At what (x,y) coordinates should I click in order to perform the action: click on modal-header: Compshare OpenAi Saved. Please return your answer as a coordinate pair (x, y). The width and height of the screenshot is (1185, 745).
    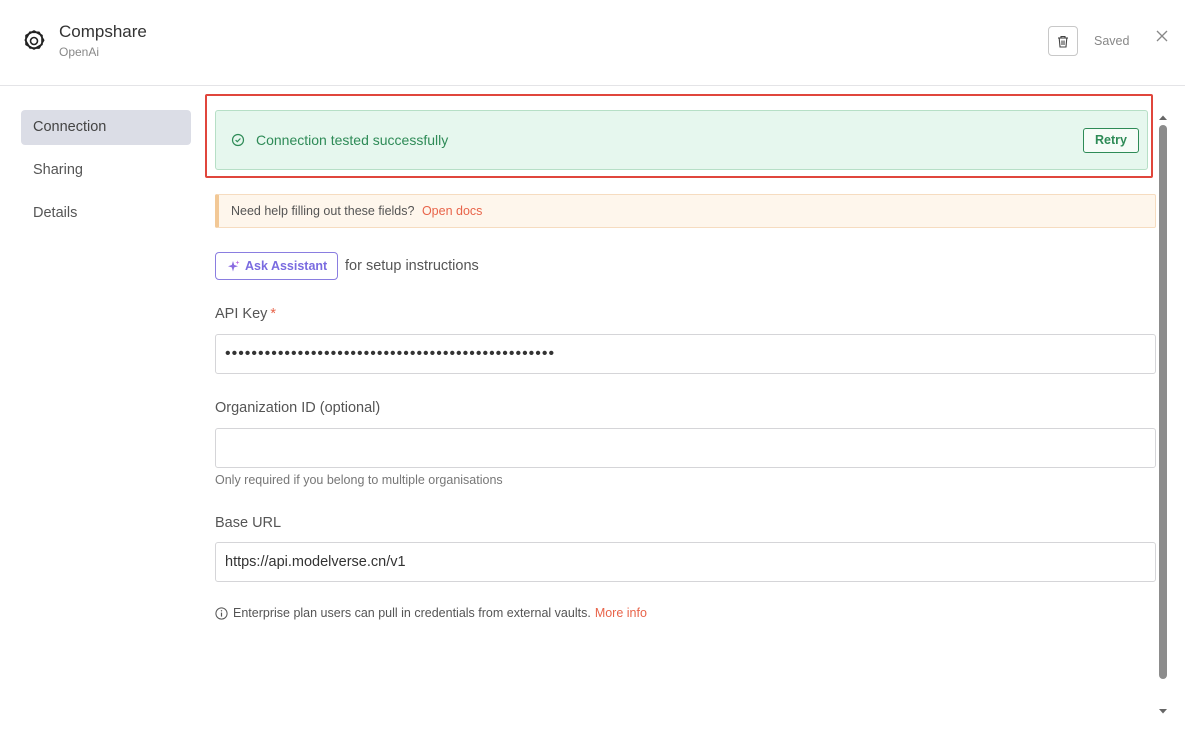
    Looking at the image, I should click on (592, 43).